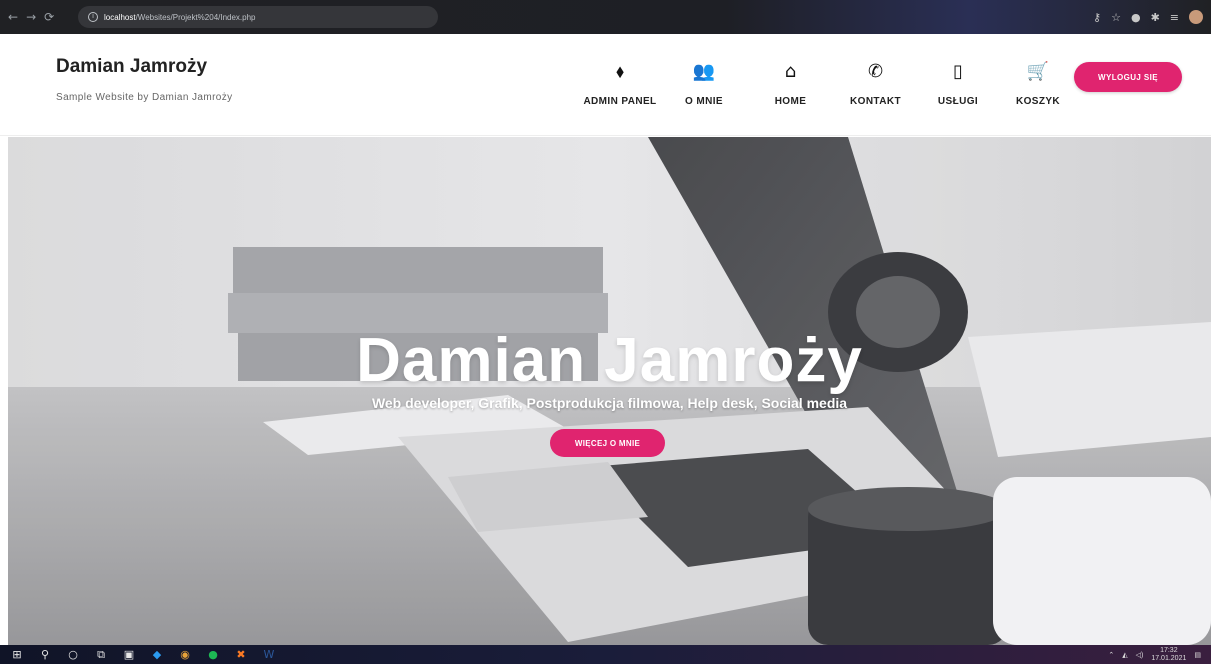  What do you see at coordinates (1124, 655) in the screenshot?
I see `network-icon: ◭` at bounding box center [1124, 655].